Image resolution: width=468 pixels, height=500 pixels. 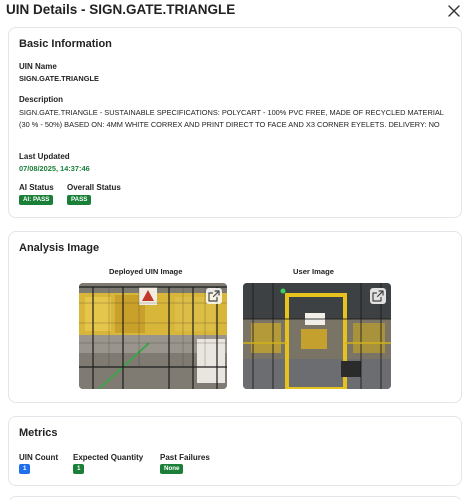 I want to click on uin-name-value: SIGN.GATE.TRIANGLE, so click(x=59, y=78).